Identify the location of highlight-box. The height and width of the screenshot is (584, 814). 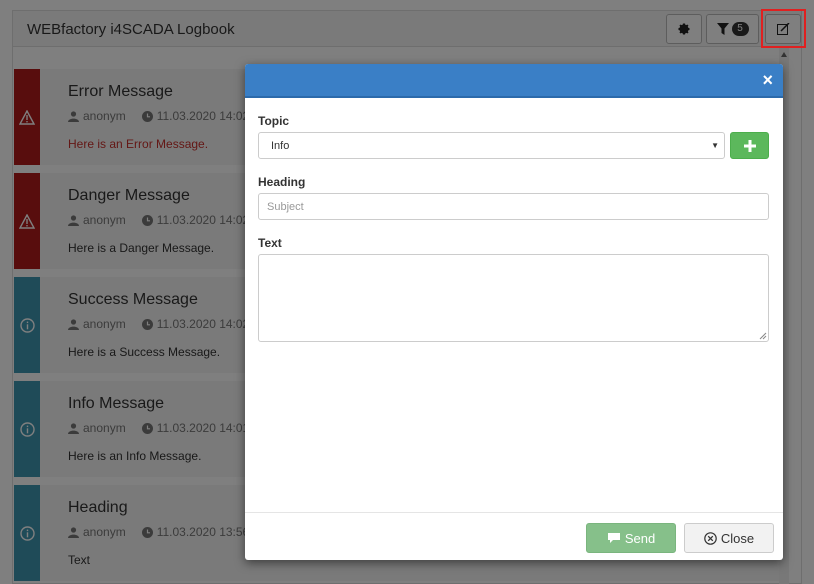
(783, 28).